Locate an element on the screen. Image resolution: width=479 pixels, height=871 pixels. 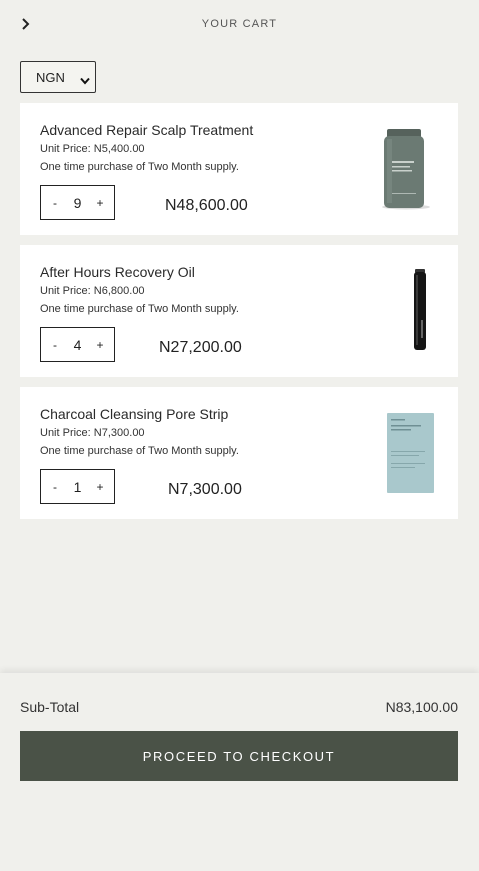
subtotal-label: Sub-Total is located at coordinates (50, 707).